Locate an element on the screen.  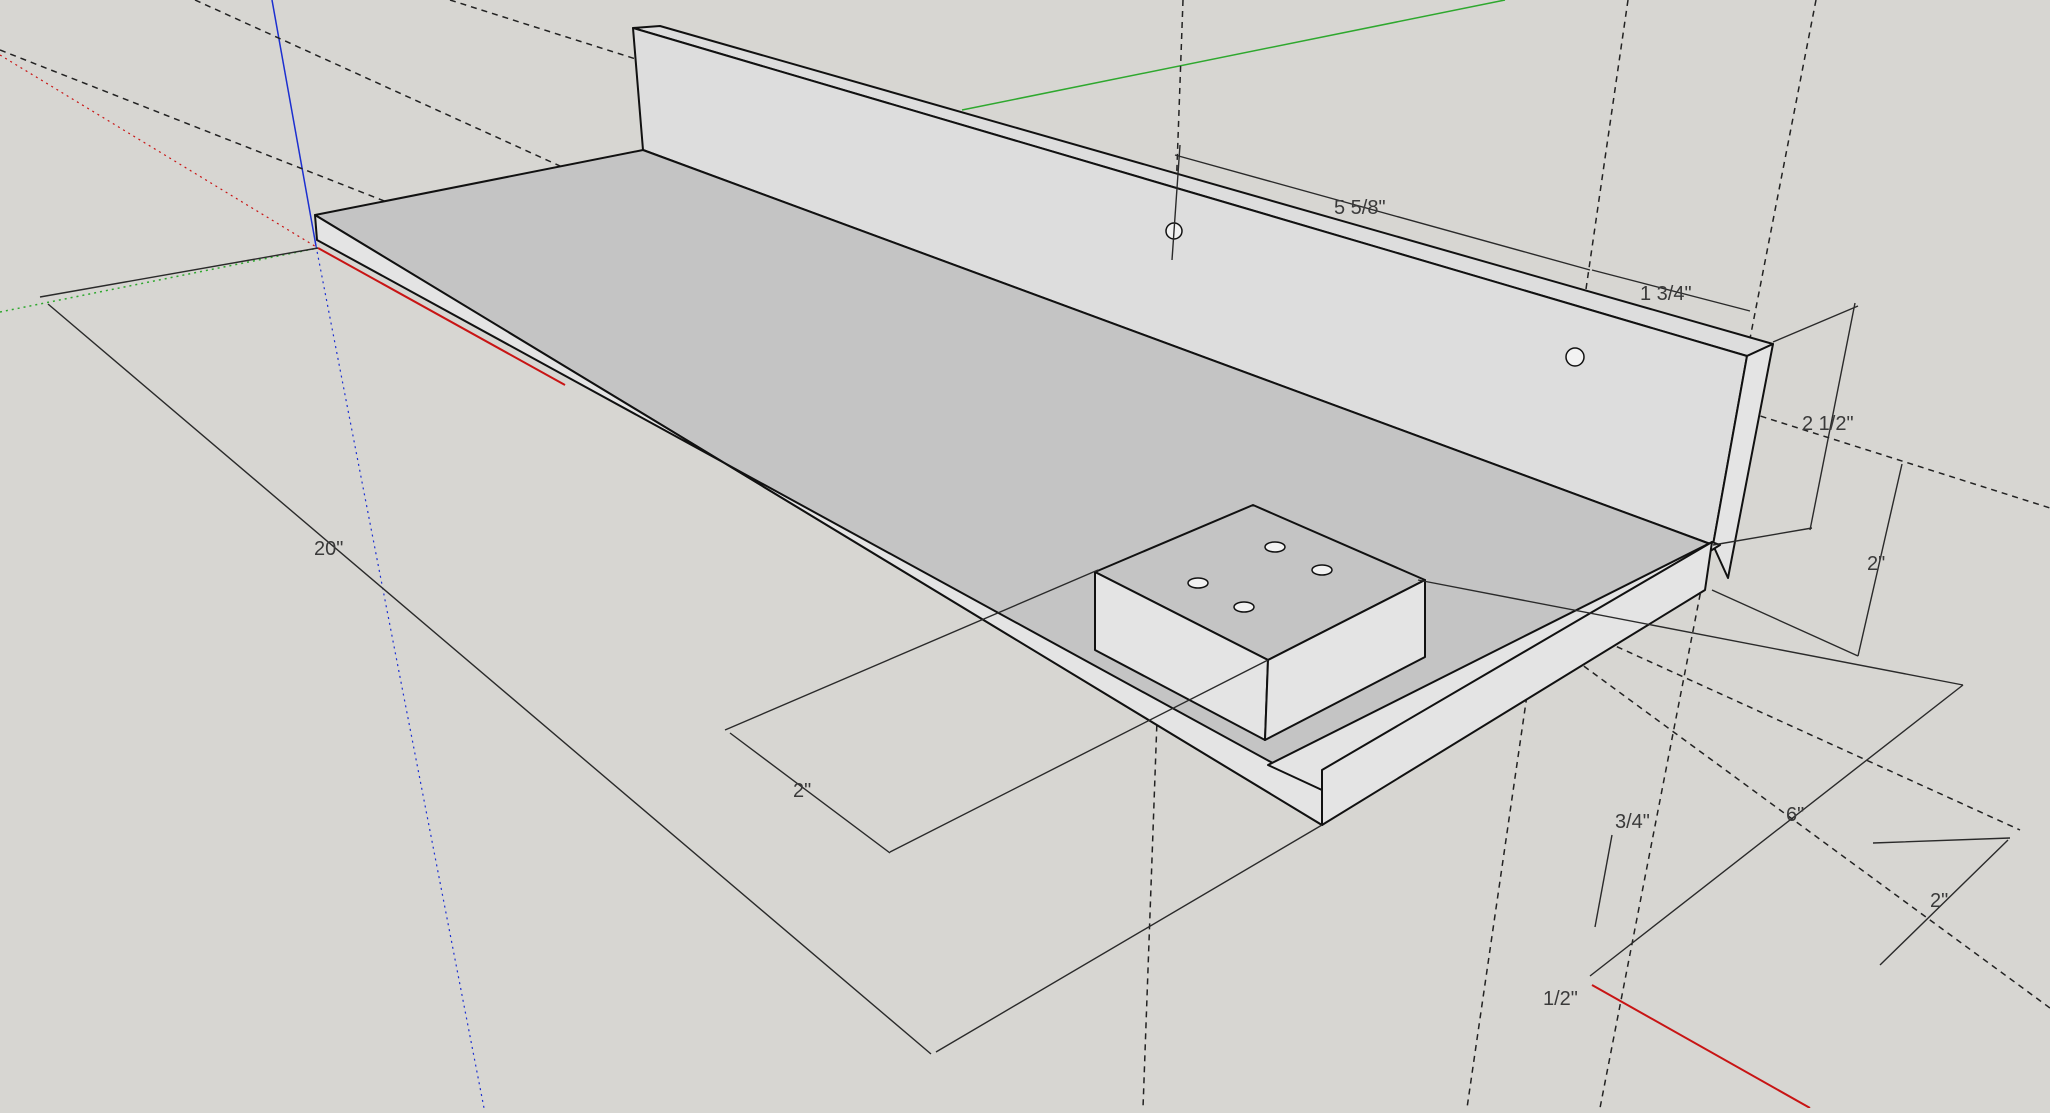
dim-label-fence-hole-height: 2" is located at coordinates (1876, 564).